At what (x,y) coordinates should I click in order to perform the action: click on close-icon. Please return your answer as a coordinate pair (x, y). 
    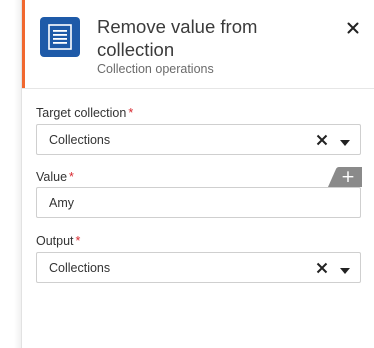
    Looking at the image, I should click on (353, 28).